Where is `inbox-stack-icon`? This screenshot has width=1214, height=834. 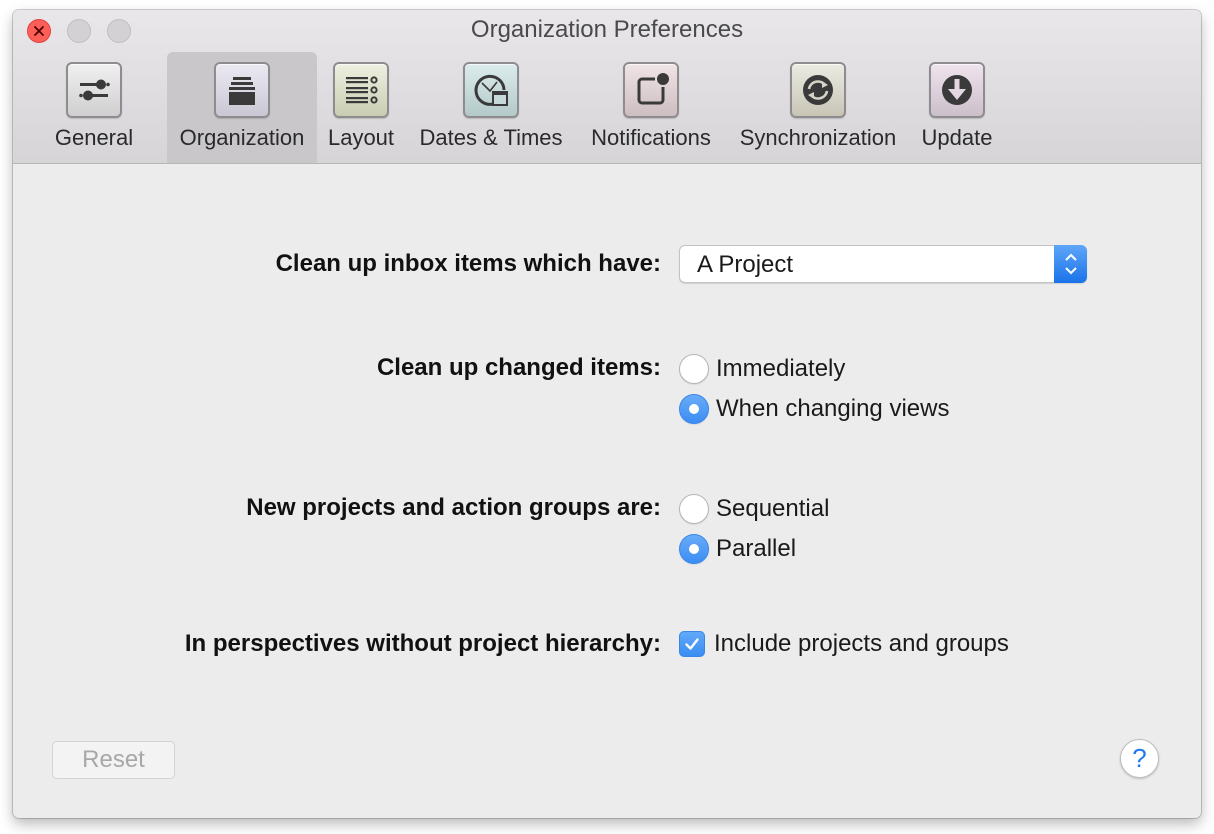 inbox-stack-icon is located at coordinates (242, 91).